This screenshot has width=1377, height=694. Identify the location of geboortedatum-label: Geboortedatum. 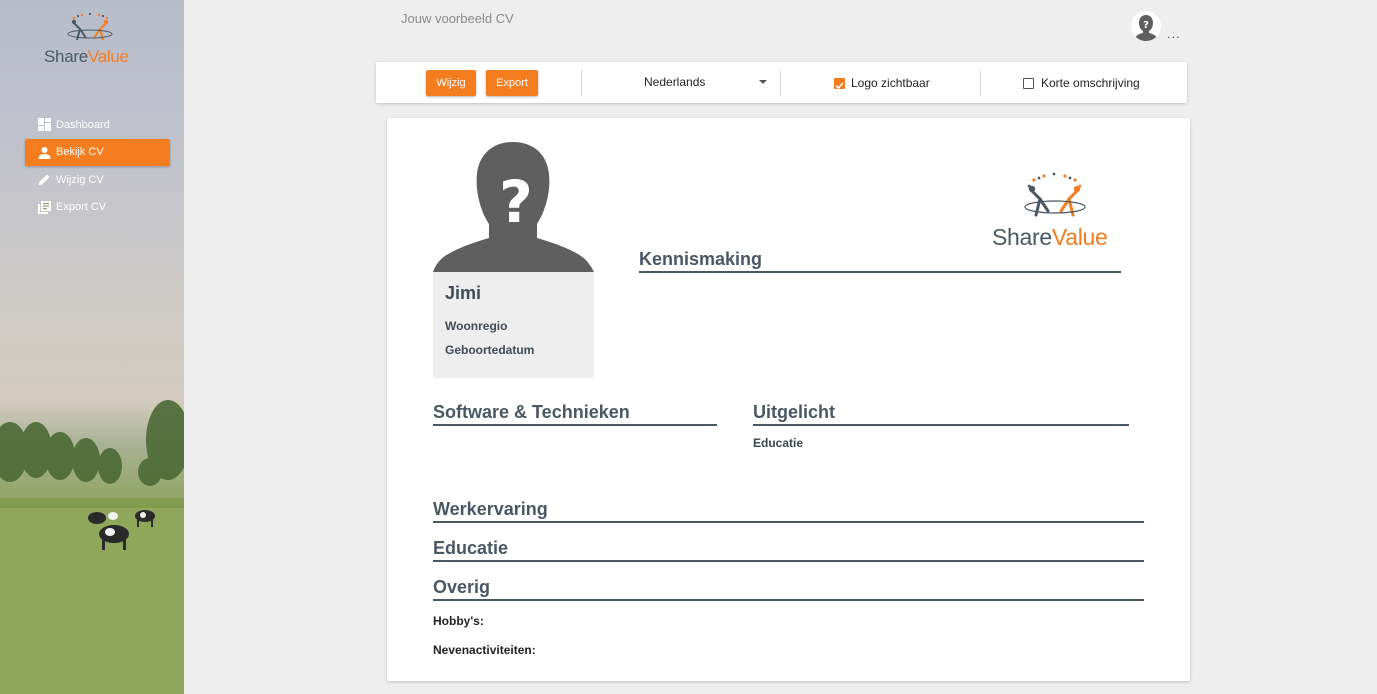
(490, 350).